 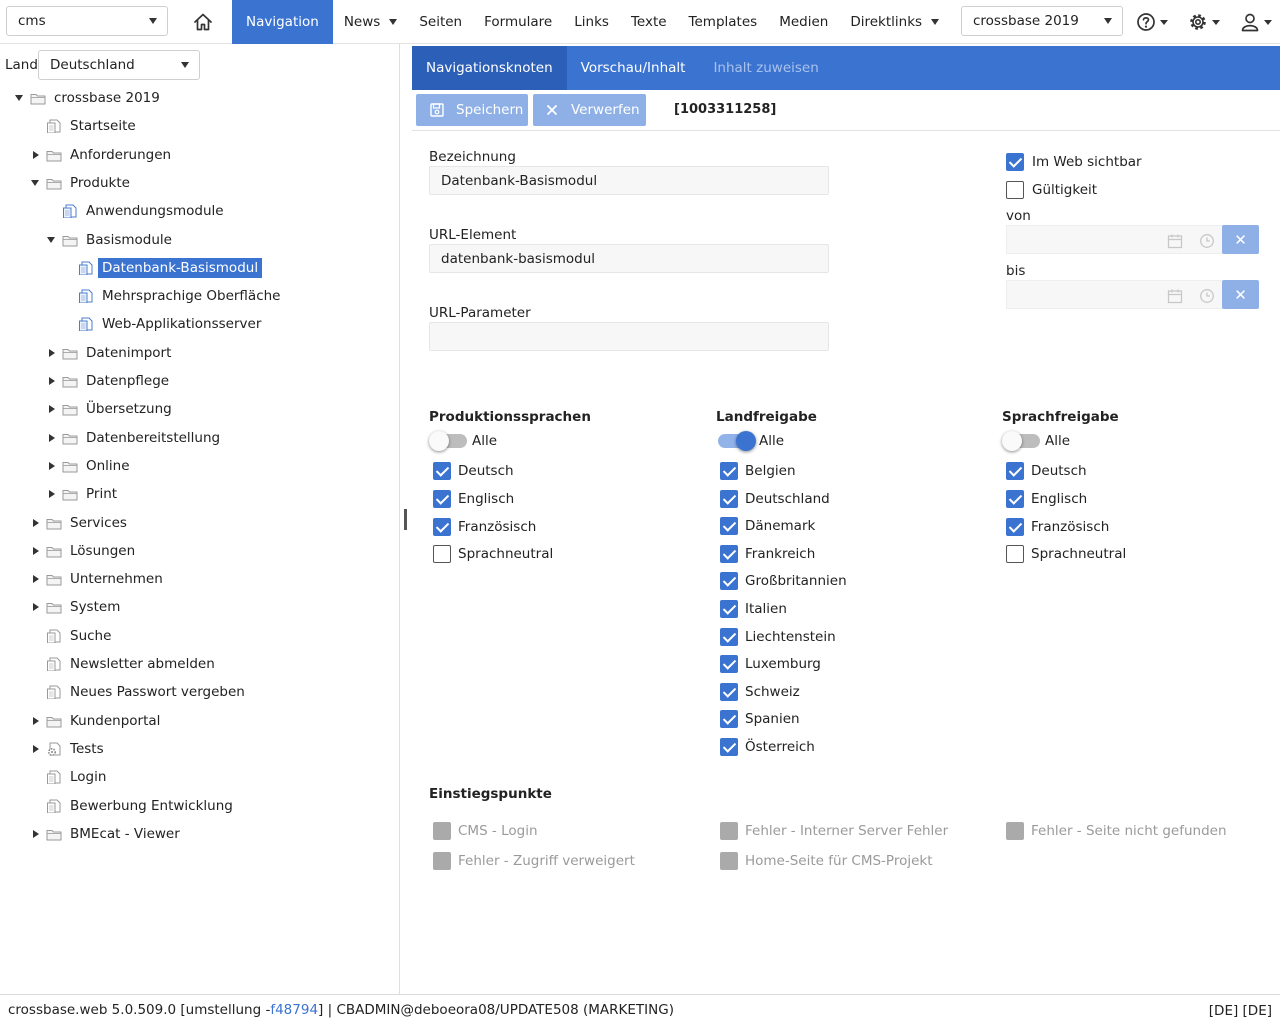 What do you see at coordinates (72, 636) in the screenshot?
I see `tree-node-suche: Suche` at bounding box center [72, 636].